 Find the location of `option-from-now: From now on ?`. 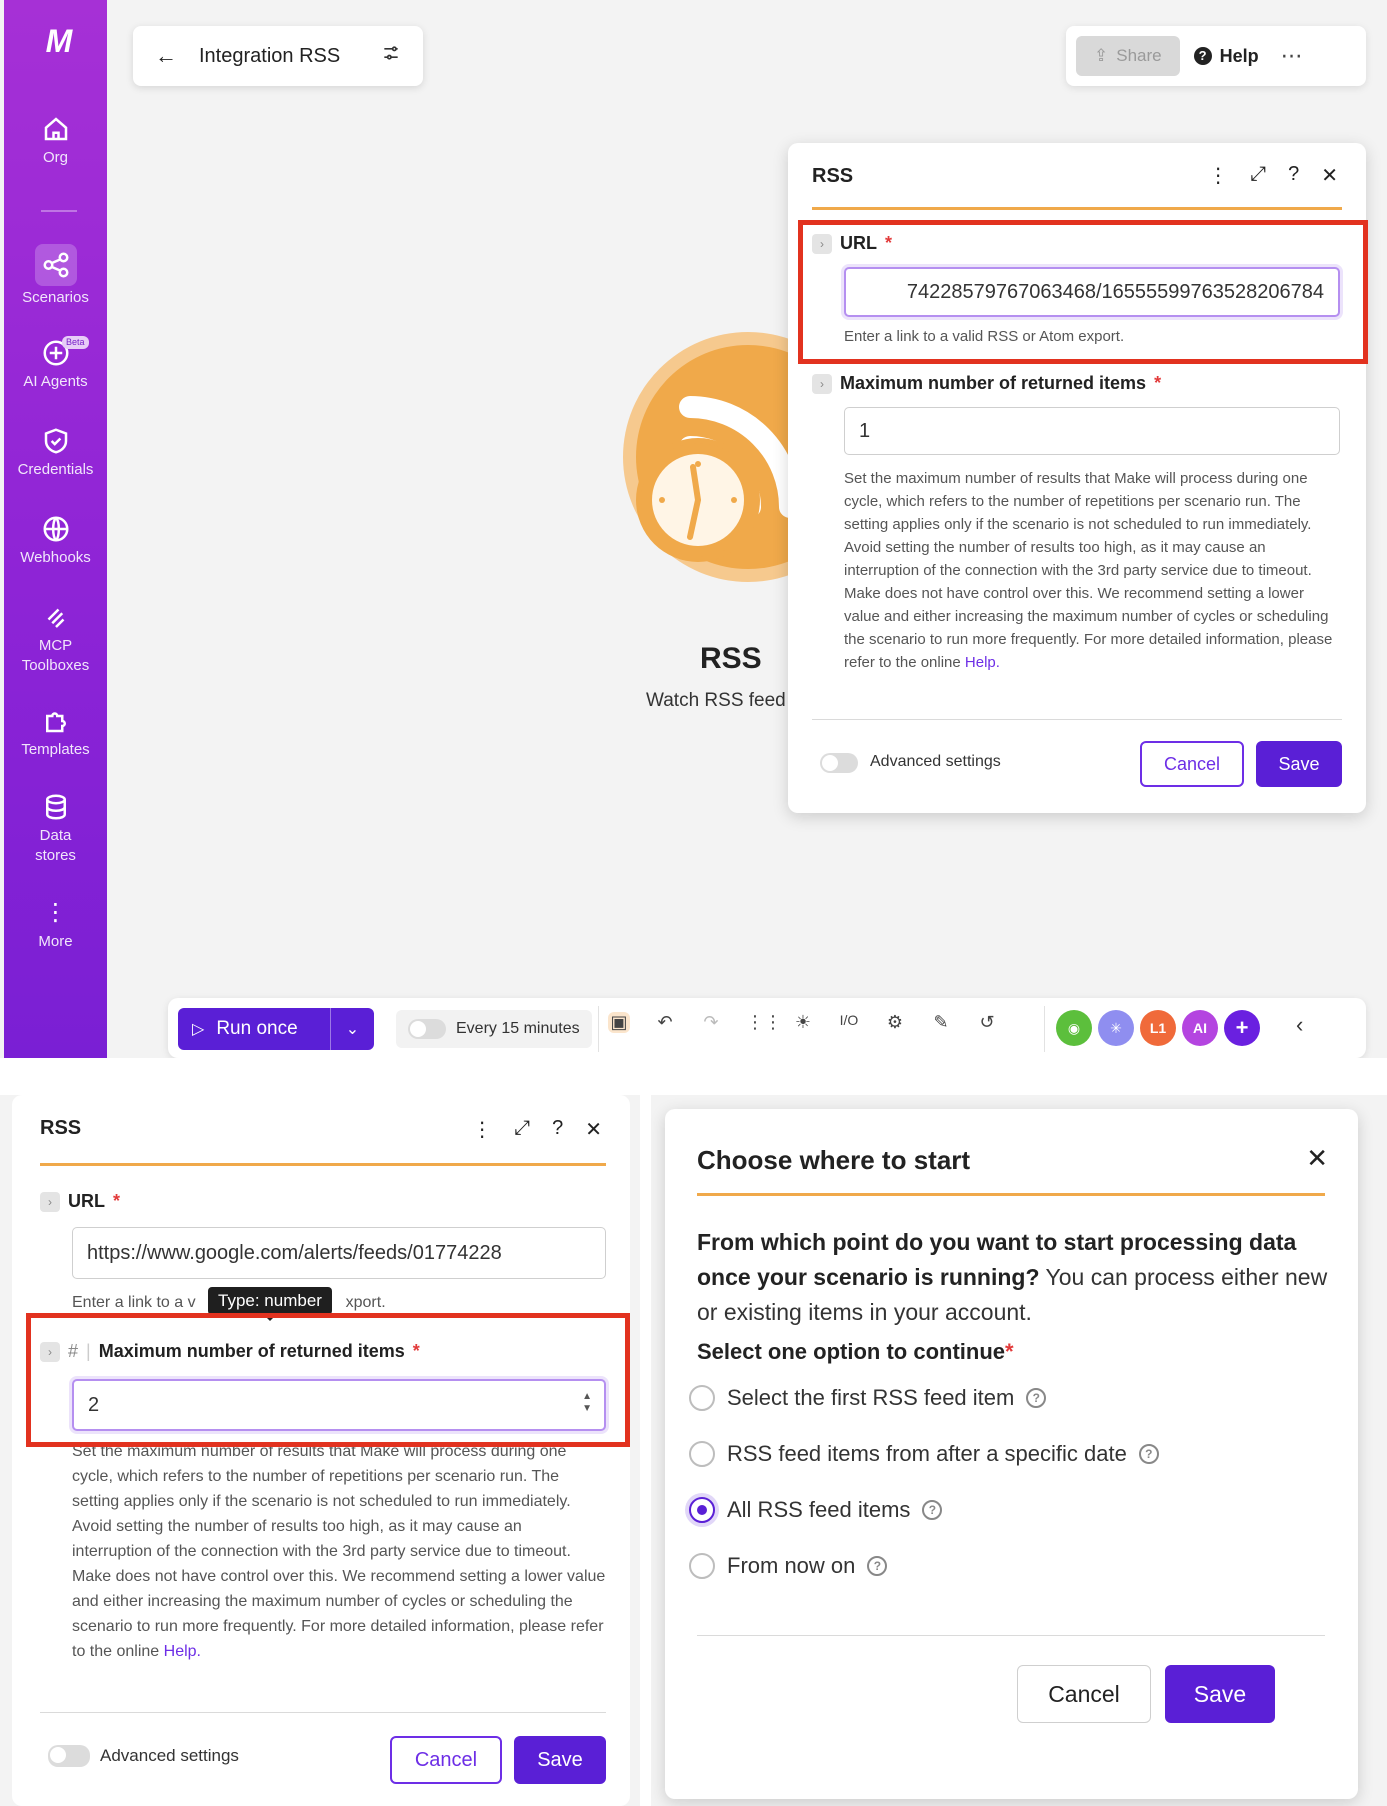

option-from-now: From now on ? is located at coordinates (788, 1566).